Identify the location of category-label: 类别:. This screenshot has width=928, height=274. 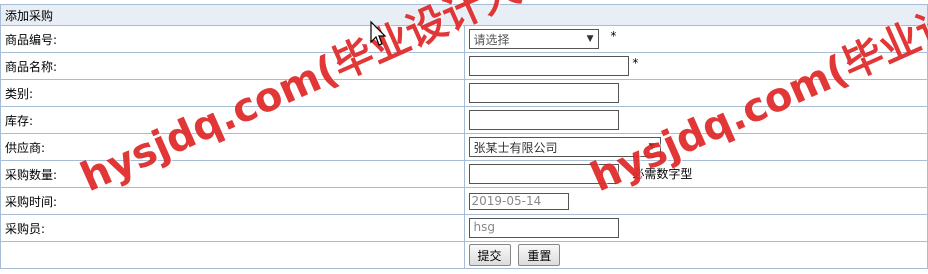
(232, 93).